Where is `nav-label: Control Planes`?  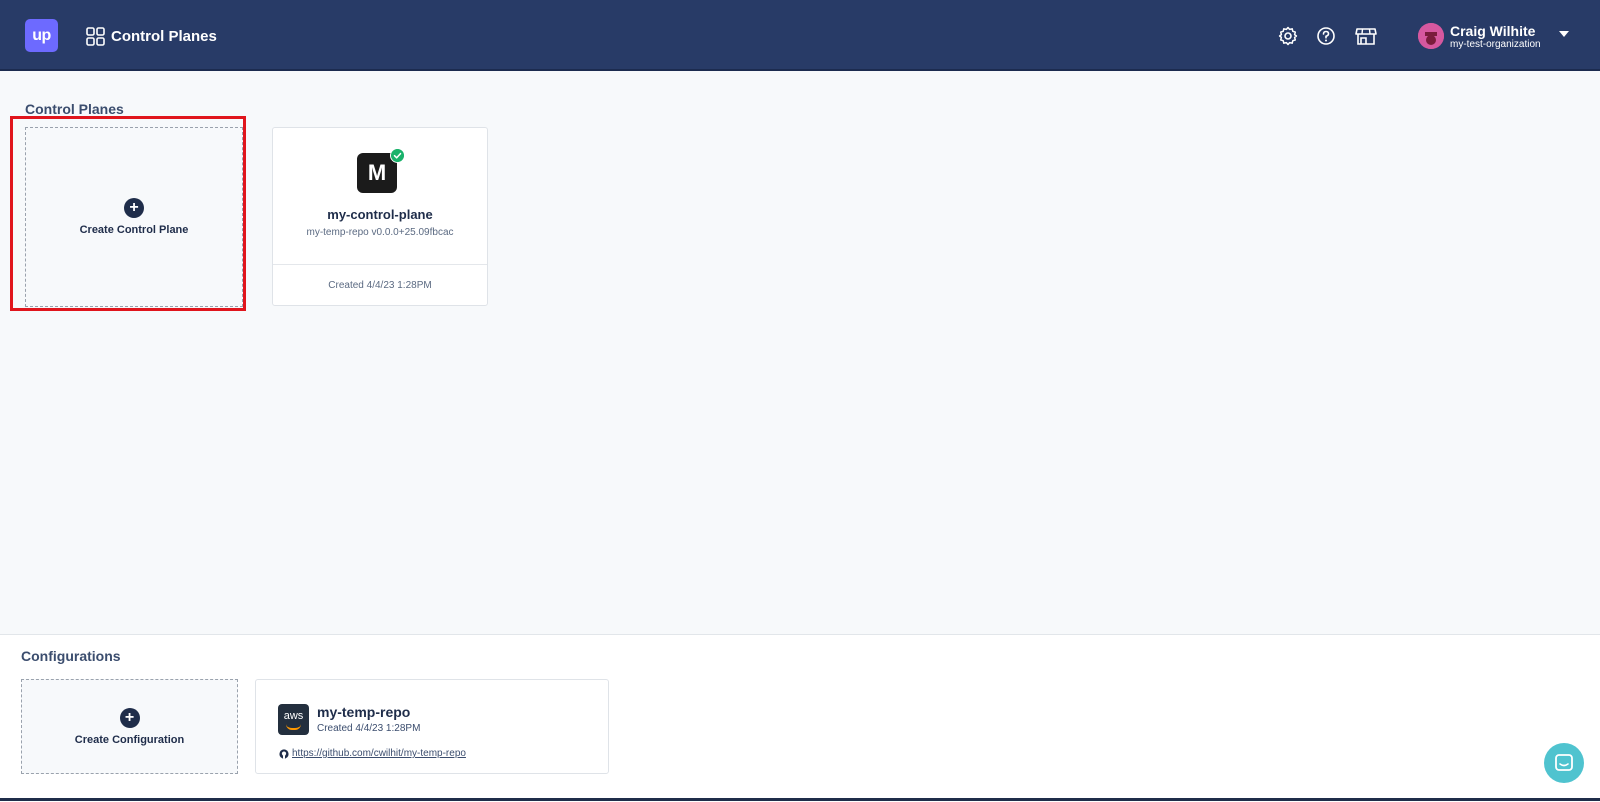 nav-label: Control Planes is located at coordinates (164, 36).